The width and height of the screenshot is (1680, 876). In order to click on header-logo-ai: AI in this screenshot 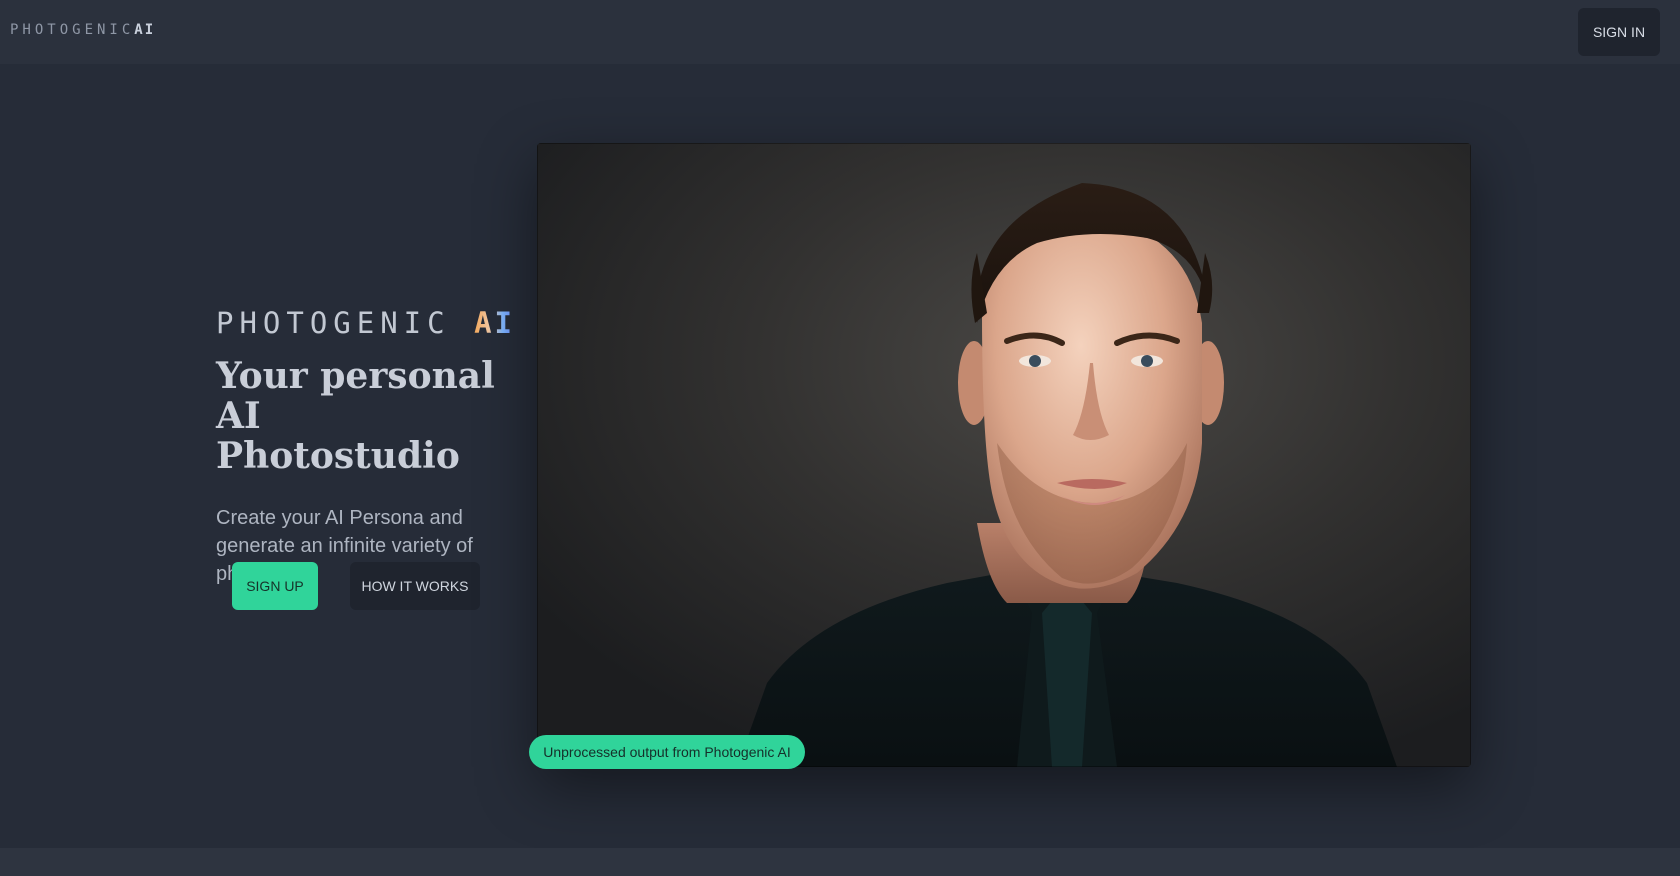, I will do `click(145, 30)`.